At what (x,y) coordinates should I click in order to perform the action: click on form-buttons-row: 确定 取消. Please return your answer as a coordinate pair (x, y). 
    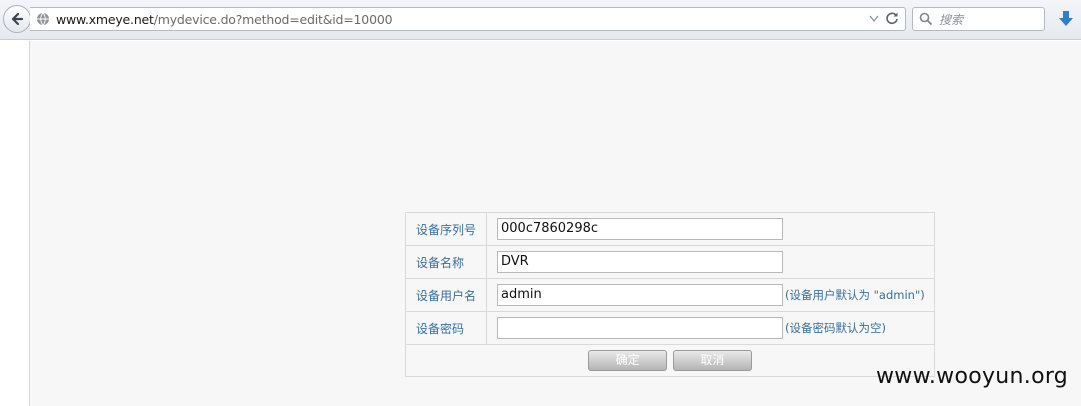
    Looking at the image, I should click on (670, 360).